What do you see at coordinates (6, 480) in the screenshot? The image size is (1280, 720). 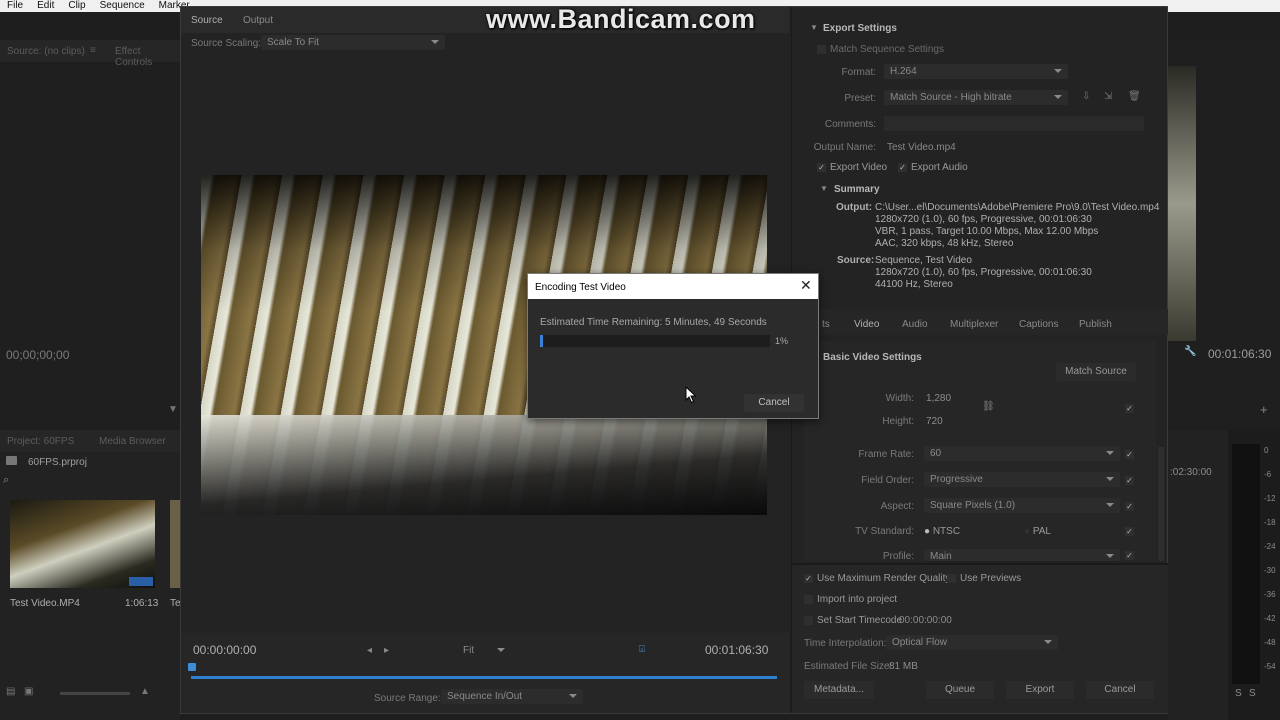 I see `search-icon: ⌕` at bounding box center [6, 480].